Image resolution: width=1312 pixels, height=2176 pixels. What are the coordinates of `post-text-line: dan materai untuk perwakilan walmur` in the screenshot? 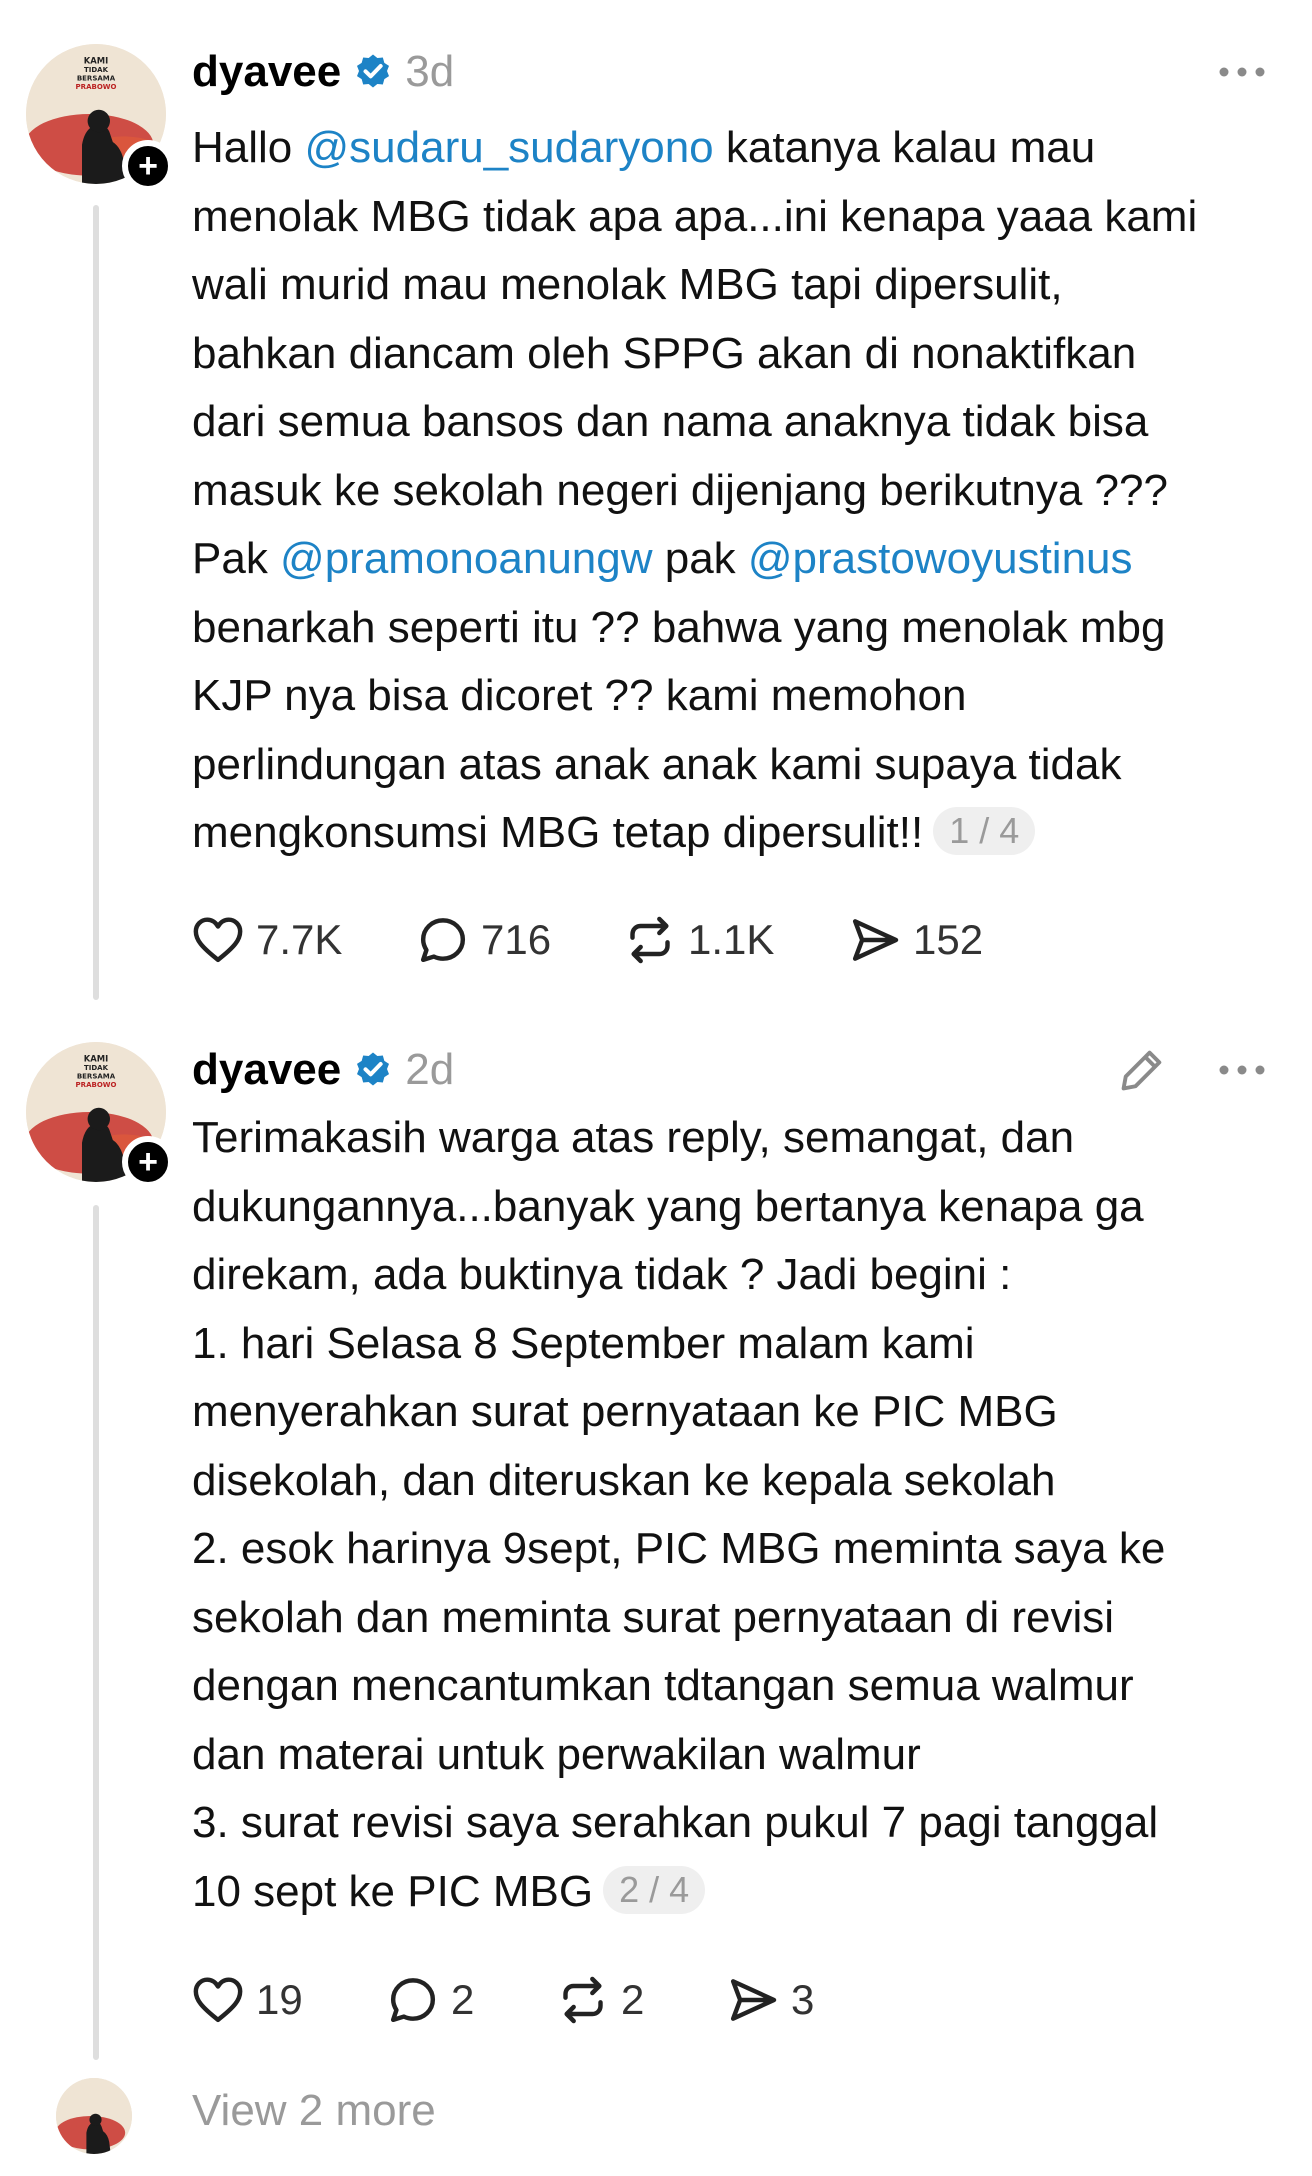 It's located at (732, 1755).